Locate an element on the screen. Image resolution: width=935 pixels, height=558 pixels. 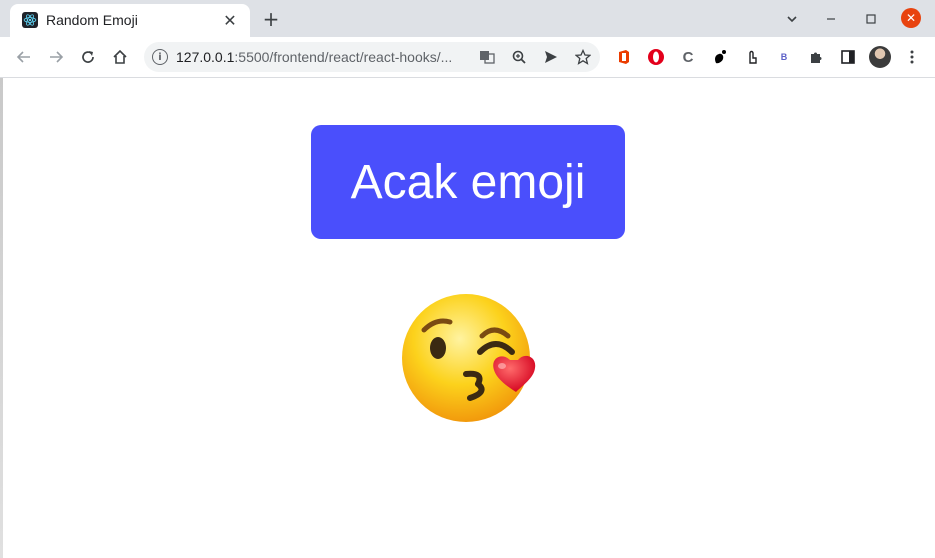
opera-icon is located at coordinates (656, 57).